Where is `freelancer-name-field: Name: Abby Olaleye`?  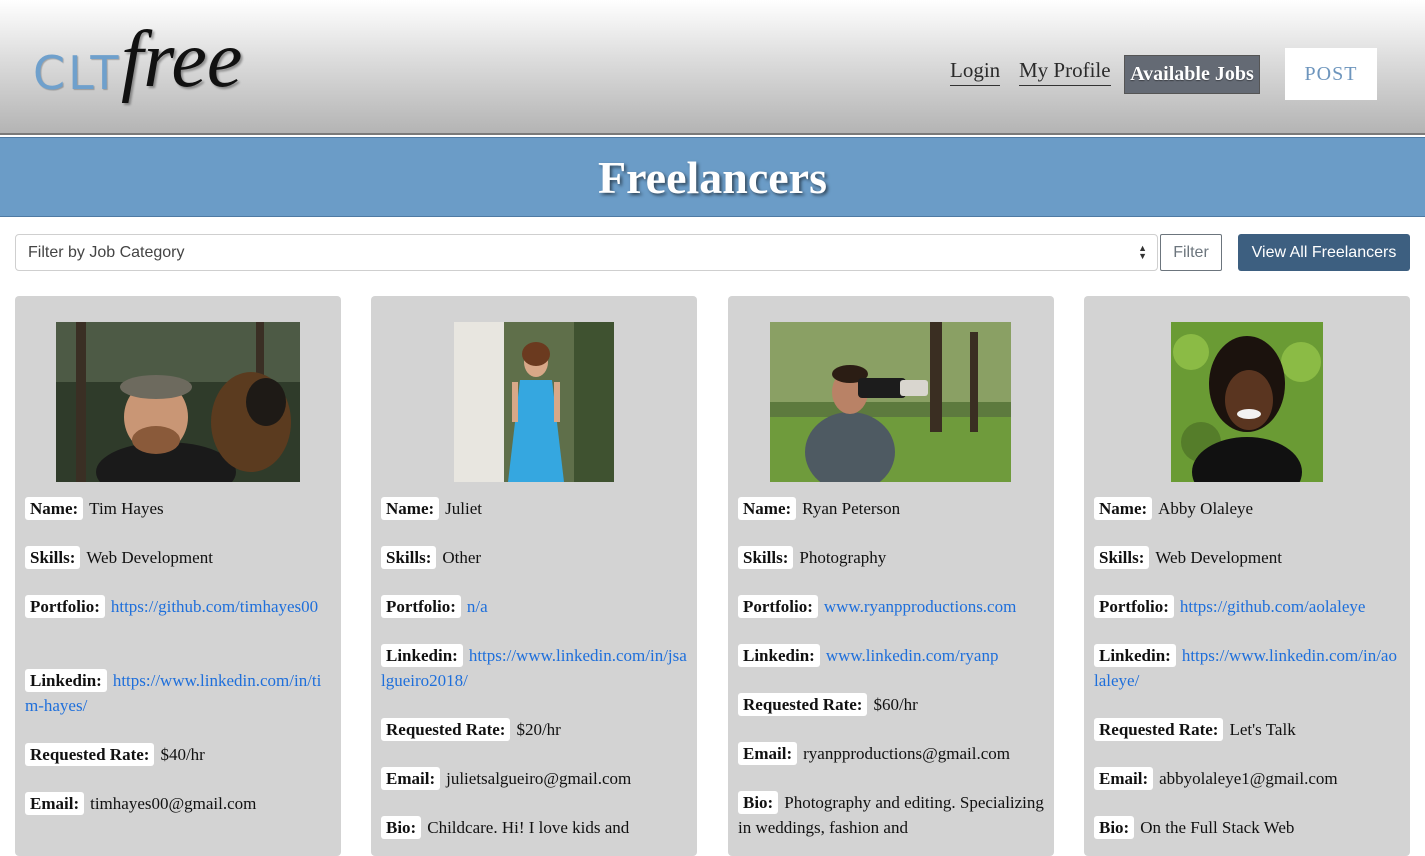 freelancer-name-field: Name: Abby Olaleye is located at coordinates (1247, 508).